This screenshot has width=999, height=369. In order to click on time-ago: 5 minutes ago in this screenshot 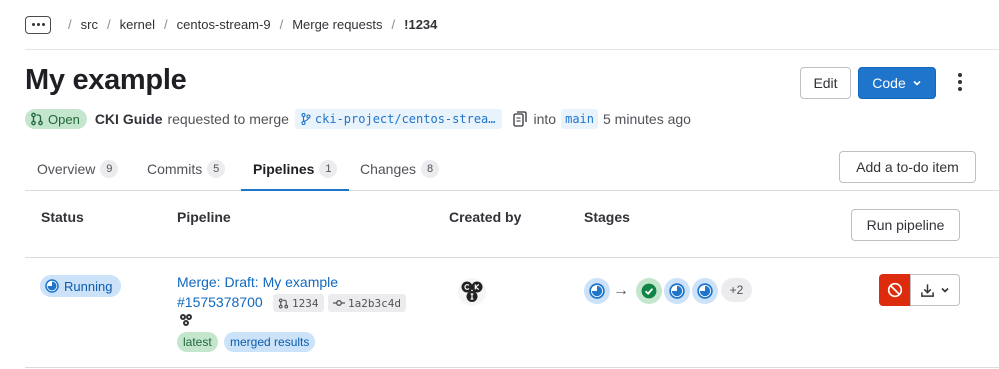, I will do `click(647, 119)`.